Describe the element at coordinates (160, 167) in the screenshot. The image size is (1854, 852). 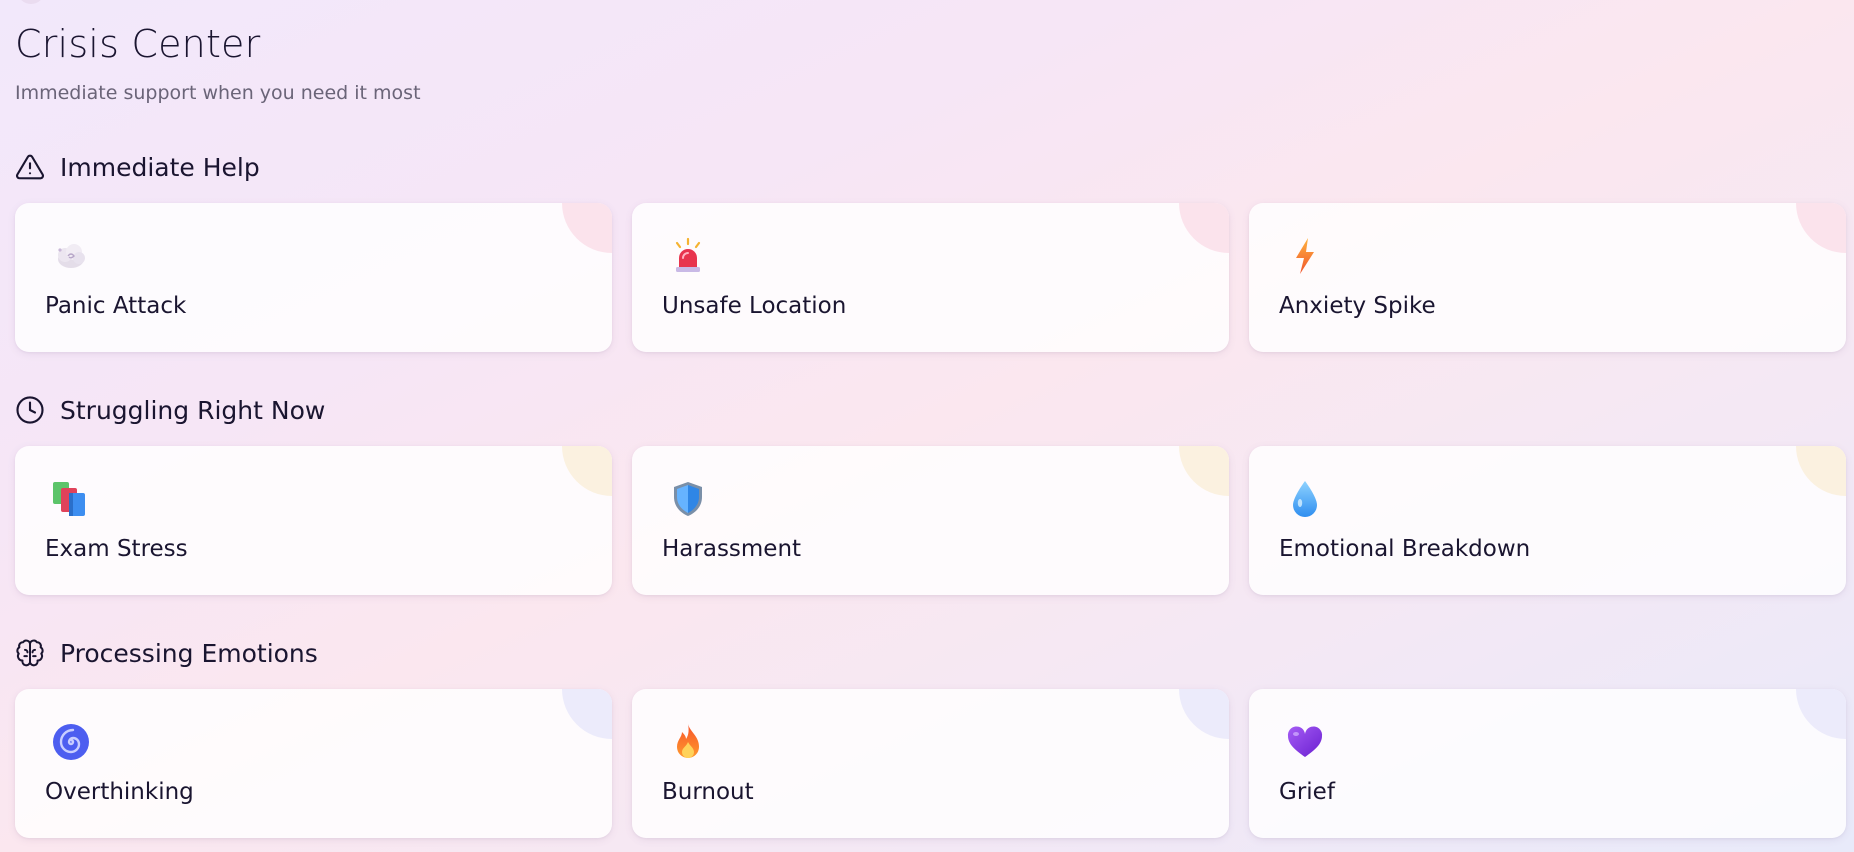
I see `section-title: Immediate Help` at that location.